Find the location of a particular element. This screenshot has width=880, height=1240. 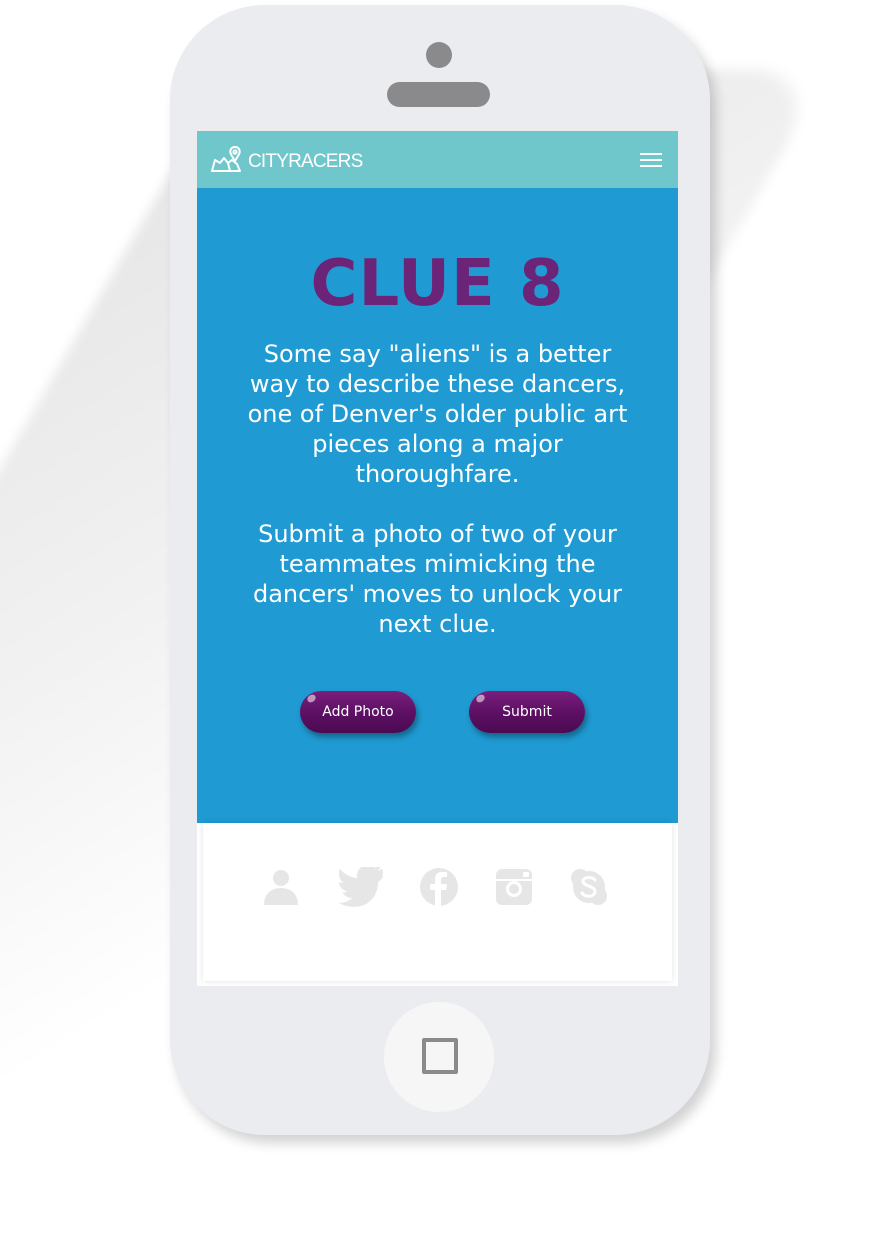

social-footer is located at coordinates (437, 902).